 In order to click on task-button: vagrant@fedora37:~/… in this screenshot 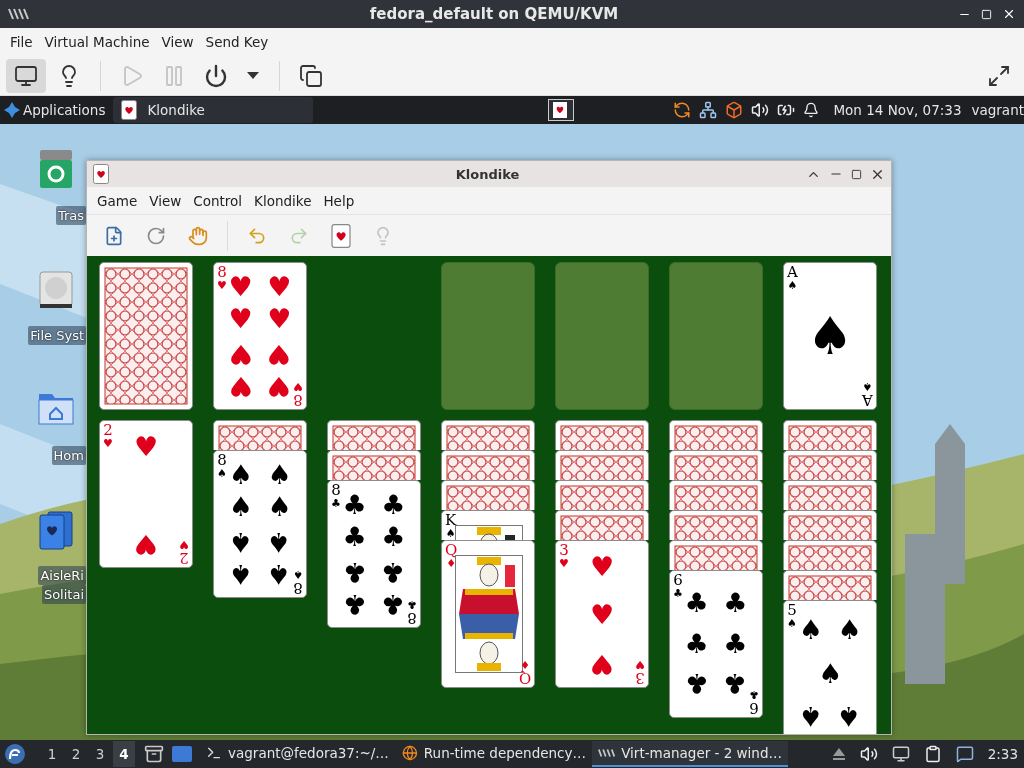, I will do `click(298, 754)`.